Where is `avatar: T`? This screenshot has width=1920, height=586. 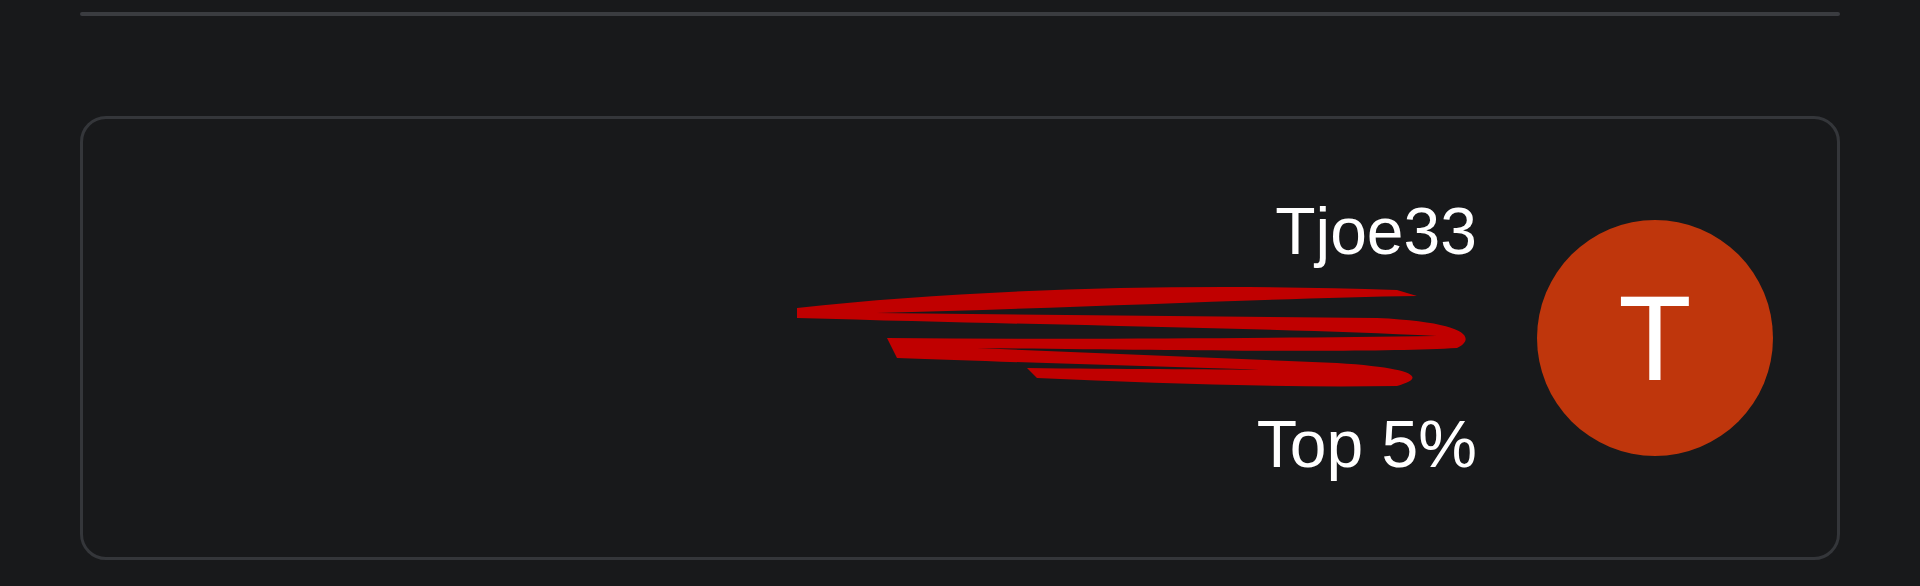 avatar: T is located at coordinates (1655, 338).